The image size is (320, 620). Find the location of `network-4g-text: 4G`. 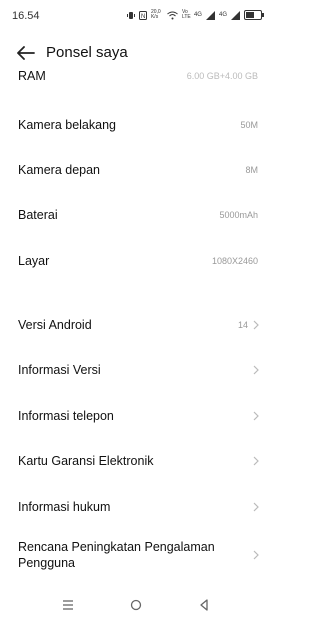

network-4g-text: 4G is located at coordinates (197, 15).